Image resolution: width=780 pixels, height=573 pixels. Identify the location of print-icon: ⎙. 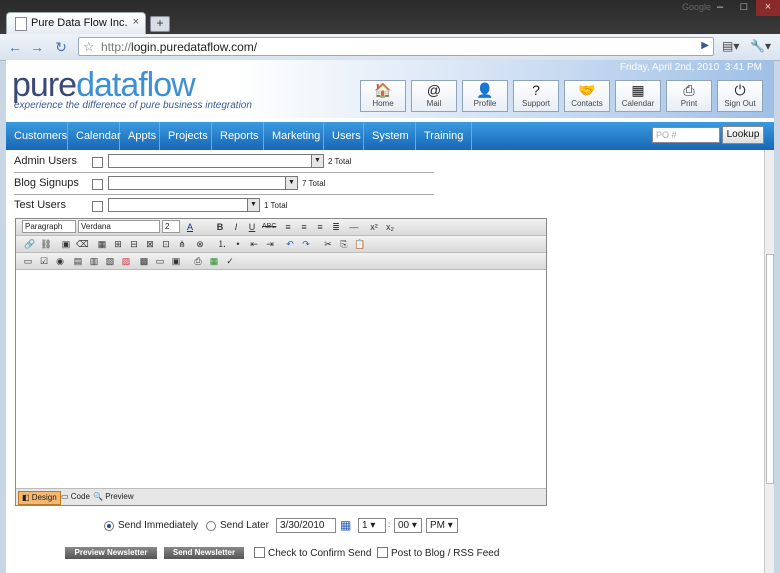
(198, 261).